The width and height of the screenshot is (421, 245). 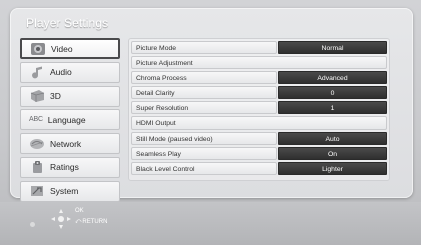 I want to click on setting-row-chroma-process: Chroma Process Advanced, so click(x=260, y=78).